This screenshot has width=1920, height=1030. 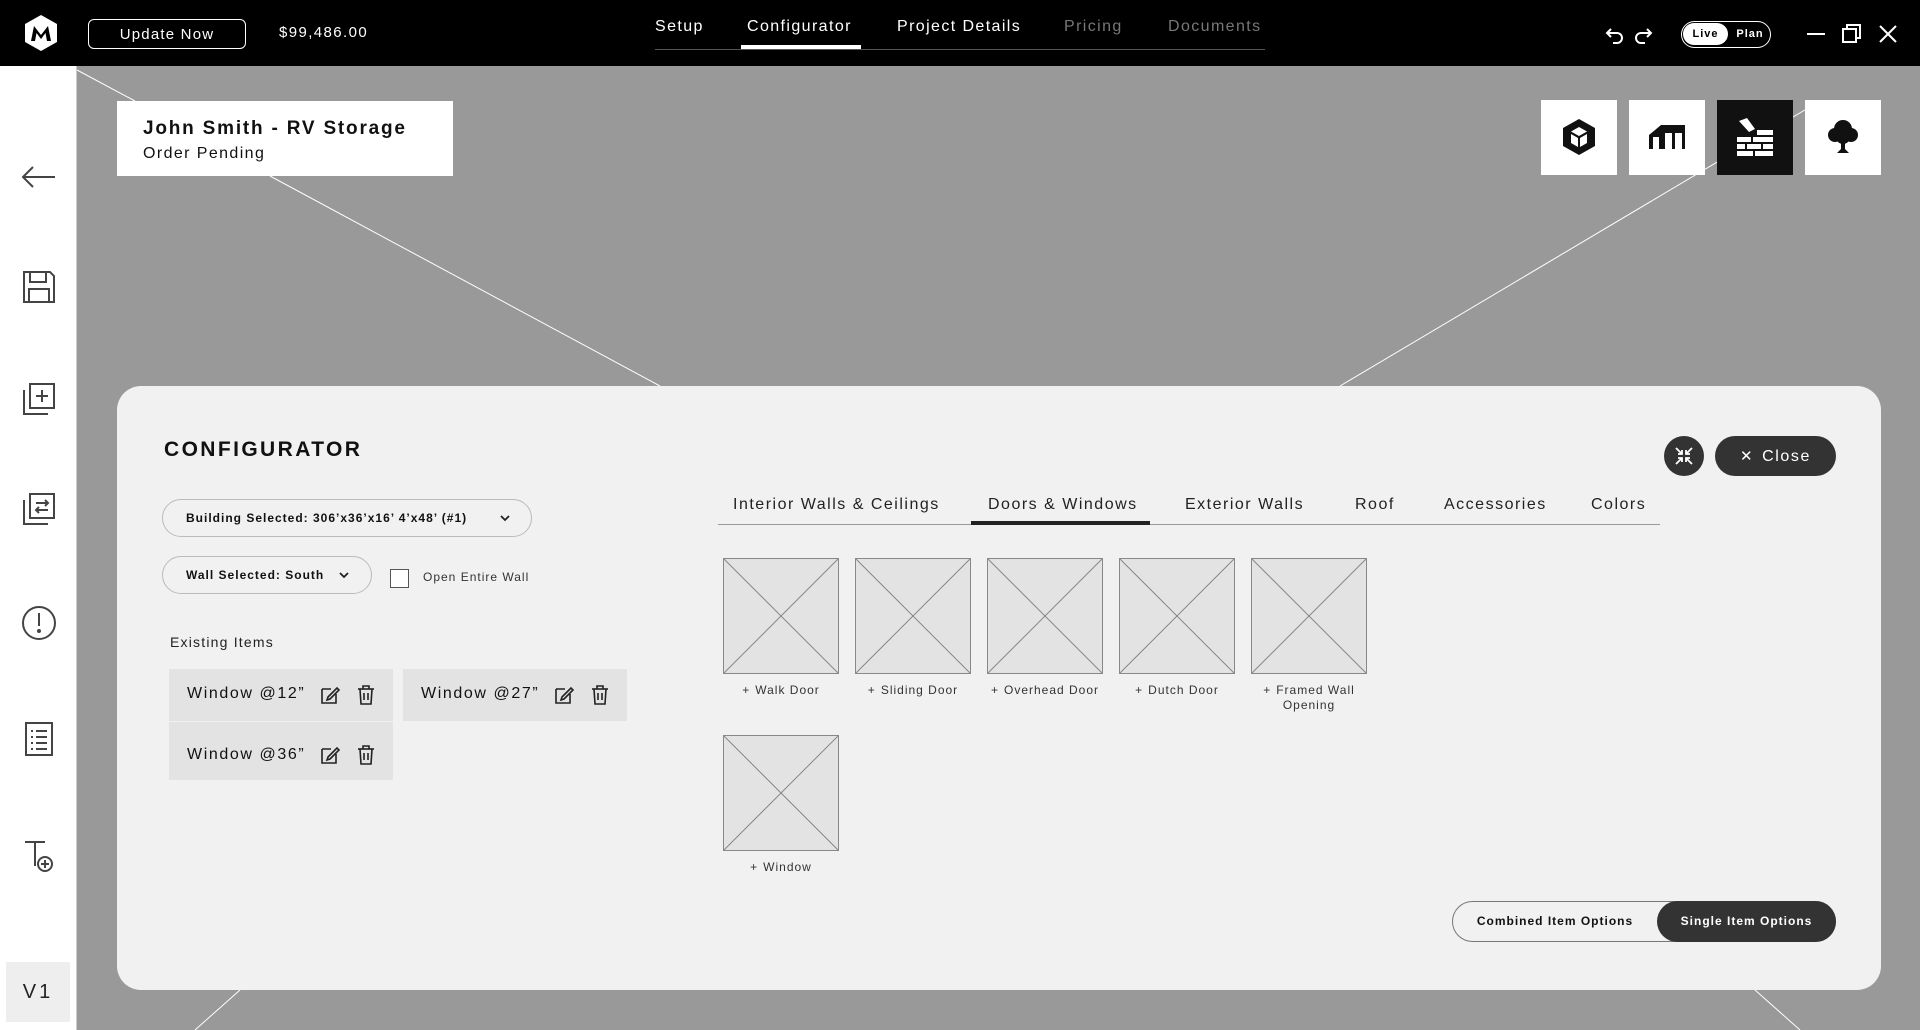 I want to click on save-icon, so click(x=39, y=287).